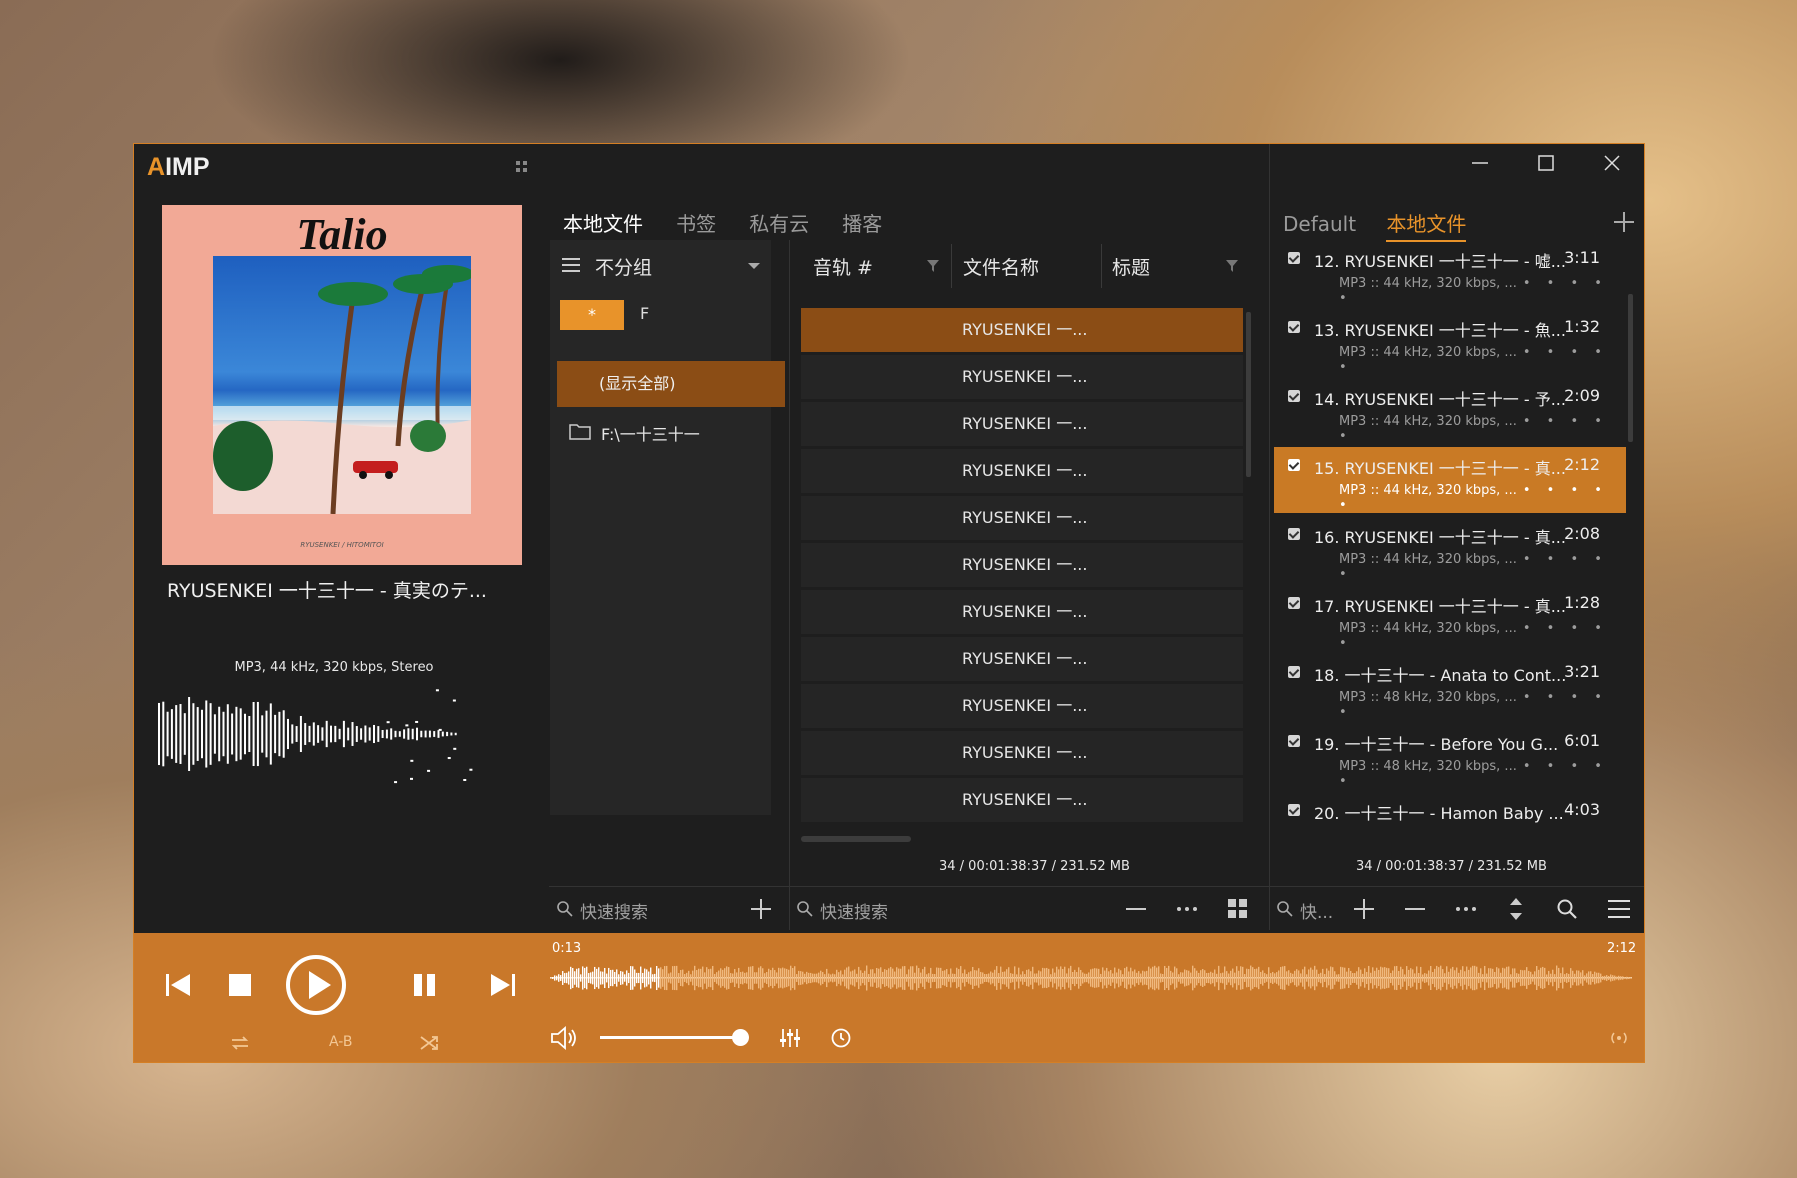 This screenshot has width=1797, height=1178. I want to click on playlist-tab-default: Default, so click(1319, 224).